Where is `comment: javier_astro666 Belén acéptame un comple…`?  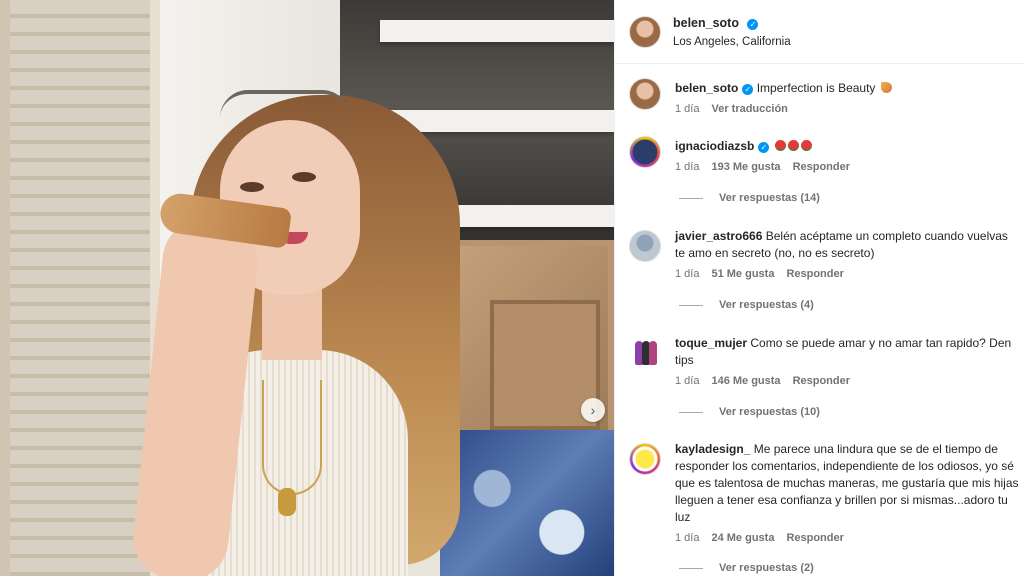
comment: javier_astro666 Belén acéptame un comple… is located at coordinates (825, 254).